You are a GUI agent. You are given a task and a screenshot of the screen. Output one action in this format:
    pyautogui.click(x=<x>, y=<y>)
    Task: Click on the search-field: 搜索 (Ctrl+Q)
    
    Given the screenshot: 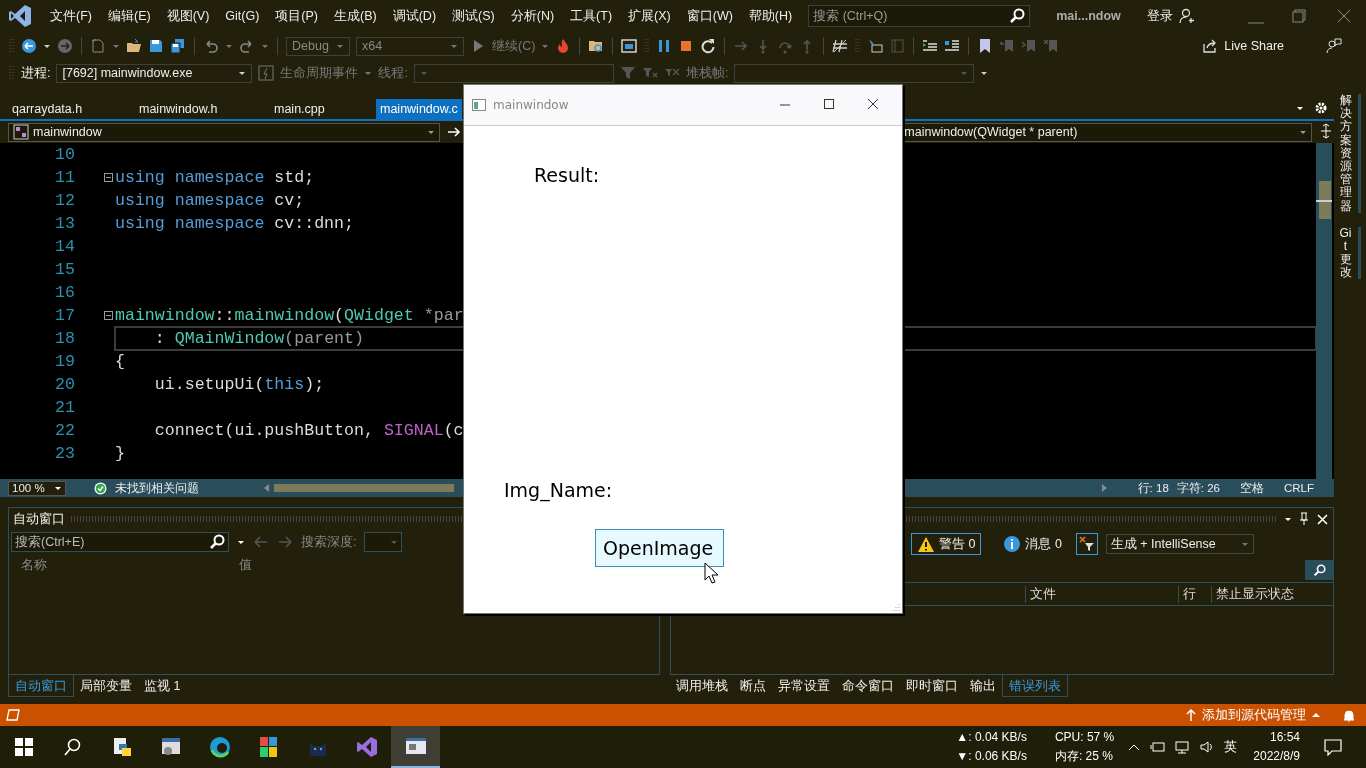 What is the action you would take?
    pyautogui.click(x=919, y=16)
    